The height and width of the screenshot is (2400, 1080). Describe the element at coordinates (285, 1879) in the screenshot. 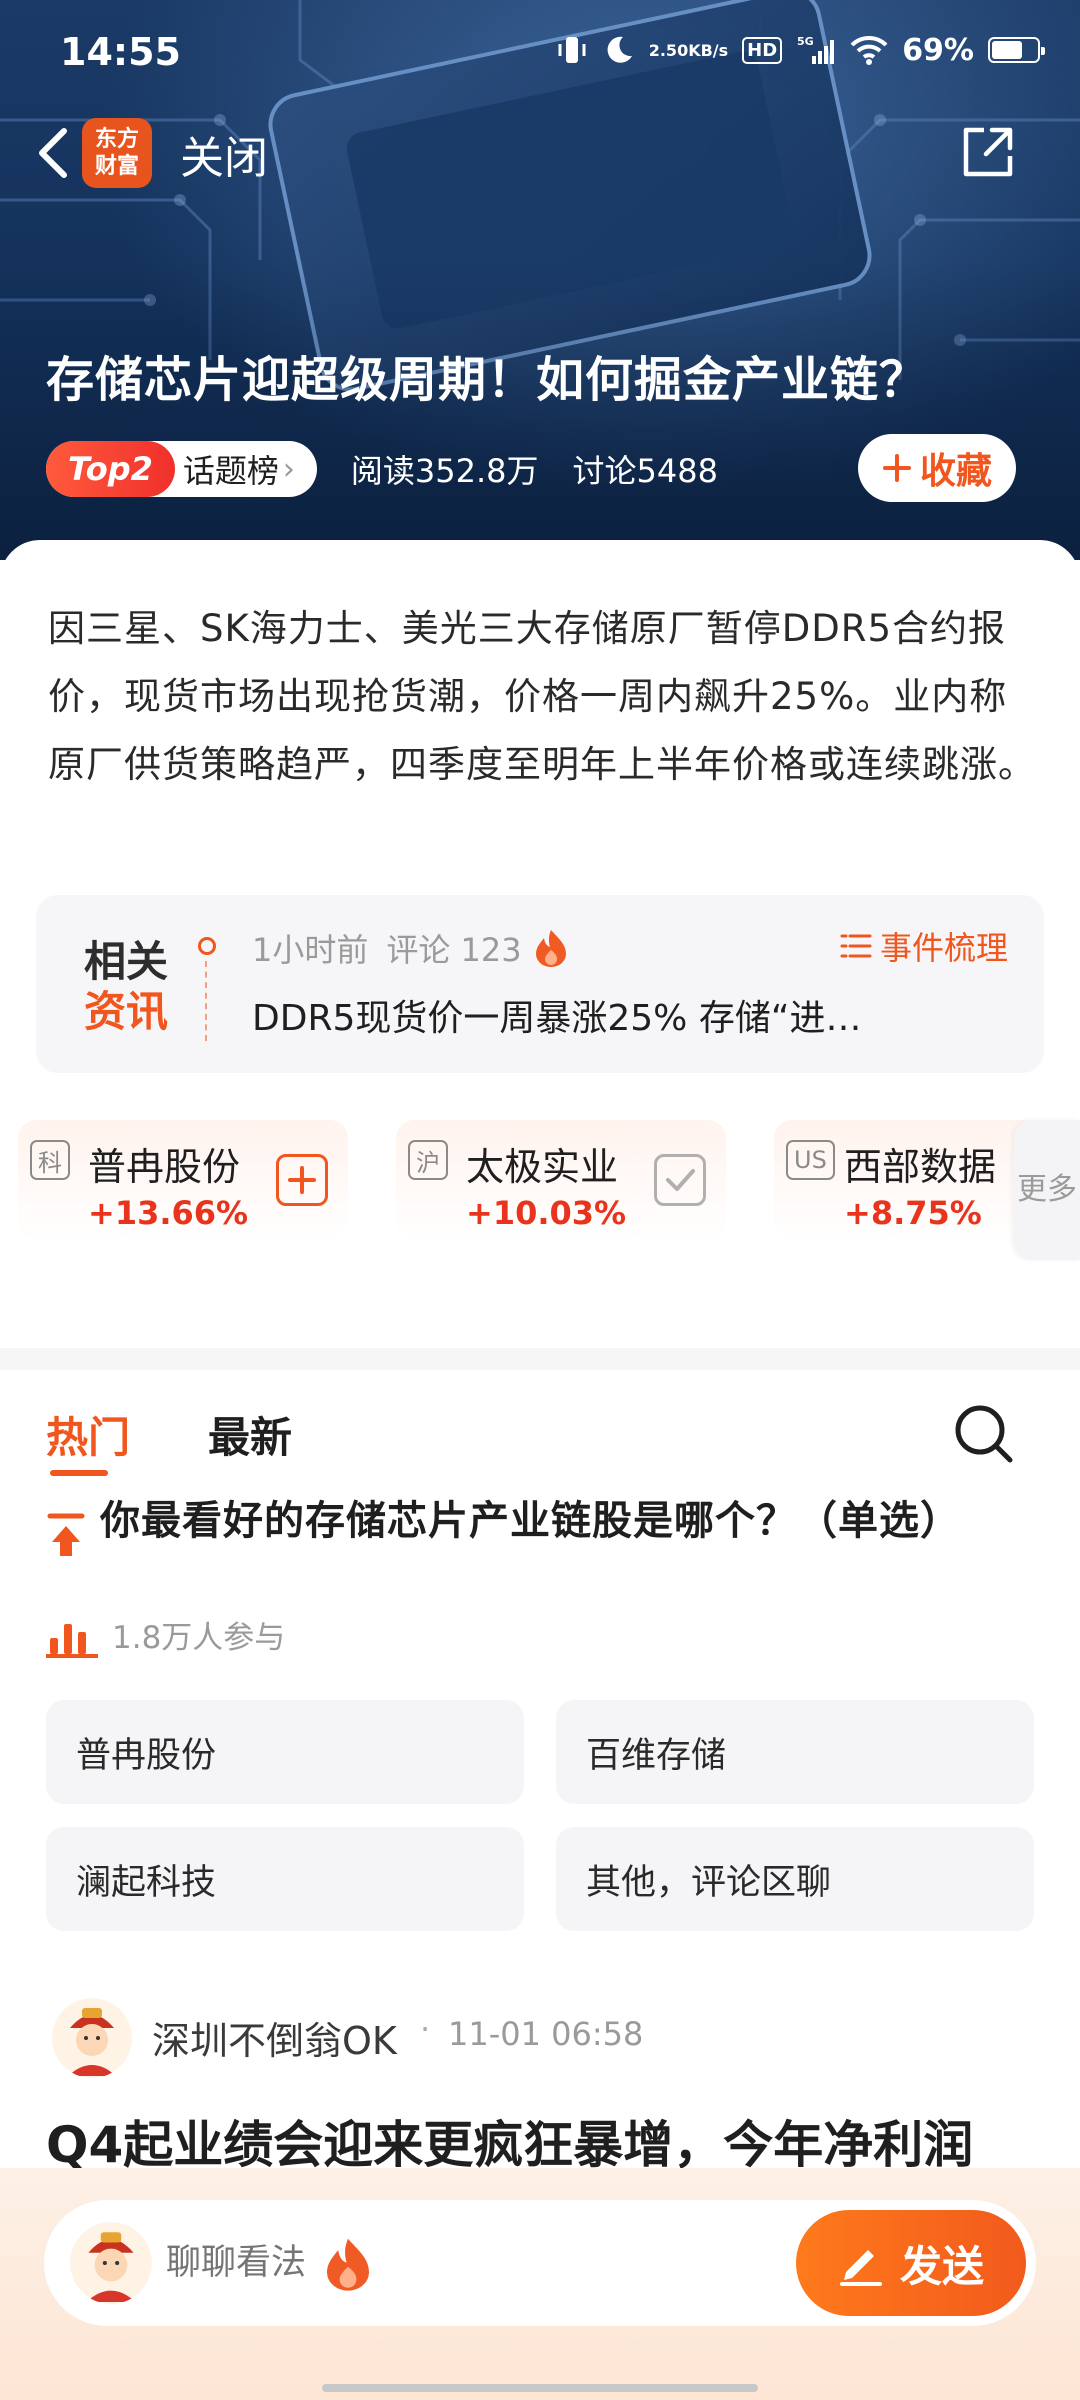

I see `poll-option: 澜起科技` at that location.